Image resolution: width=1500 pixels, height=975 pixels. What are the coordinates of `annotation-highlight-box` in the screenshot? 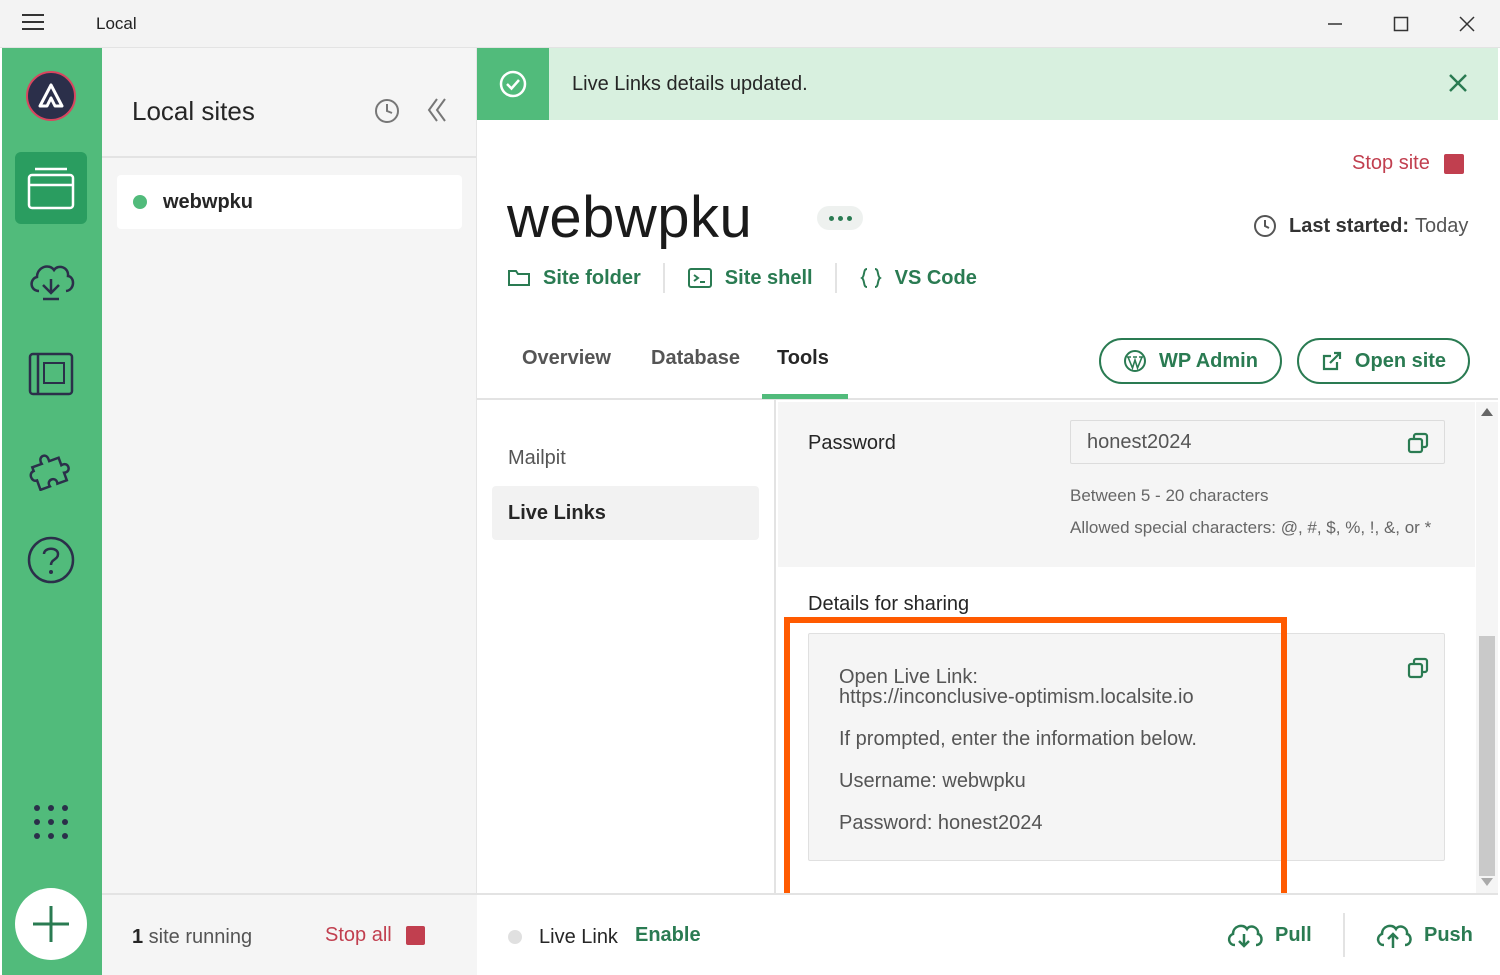 It's located at (1035, 755).